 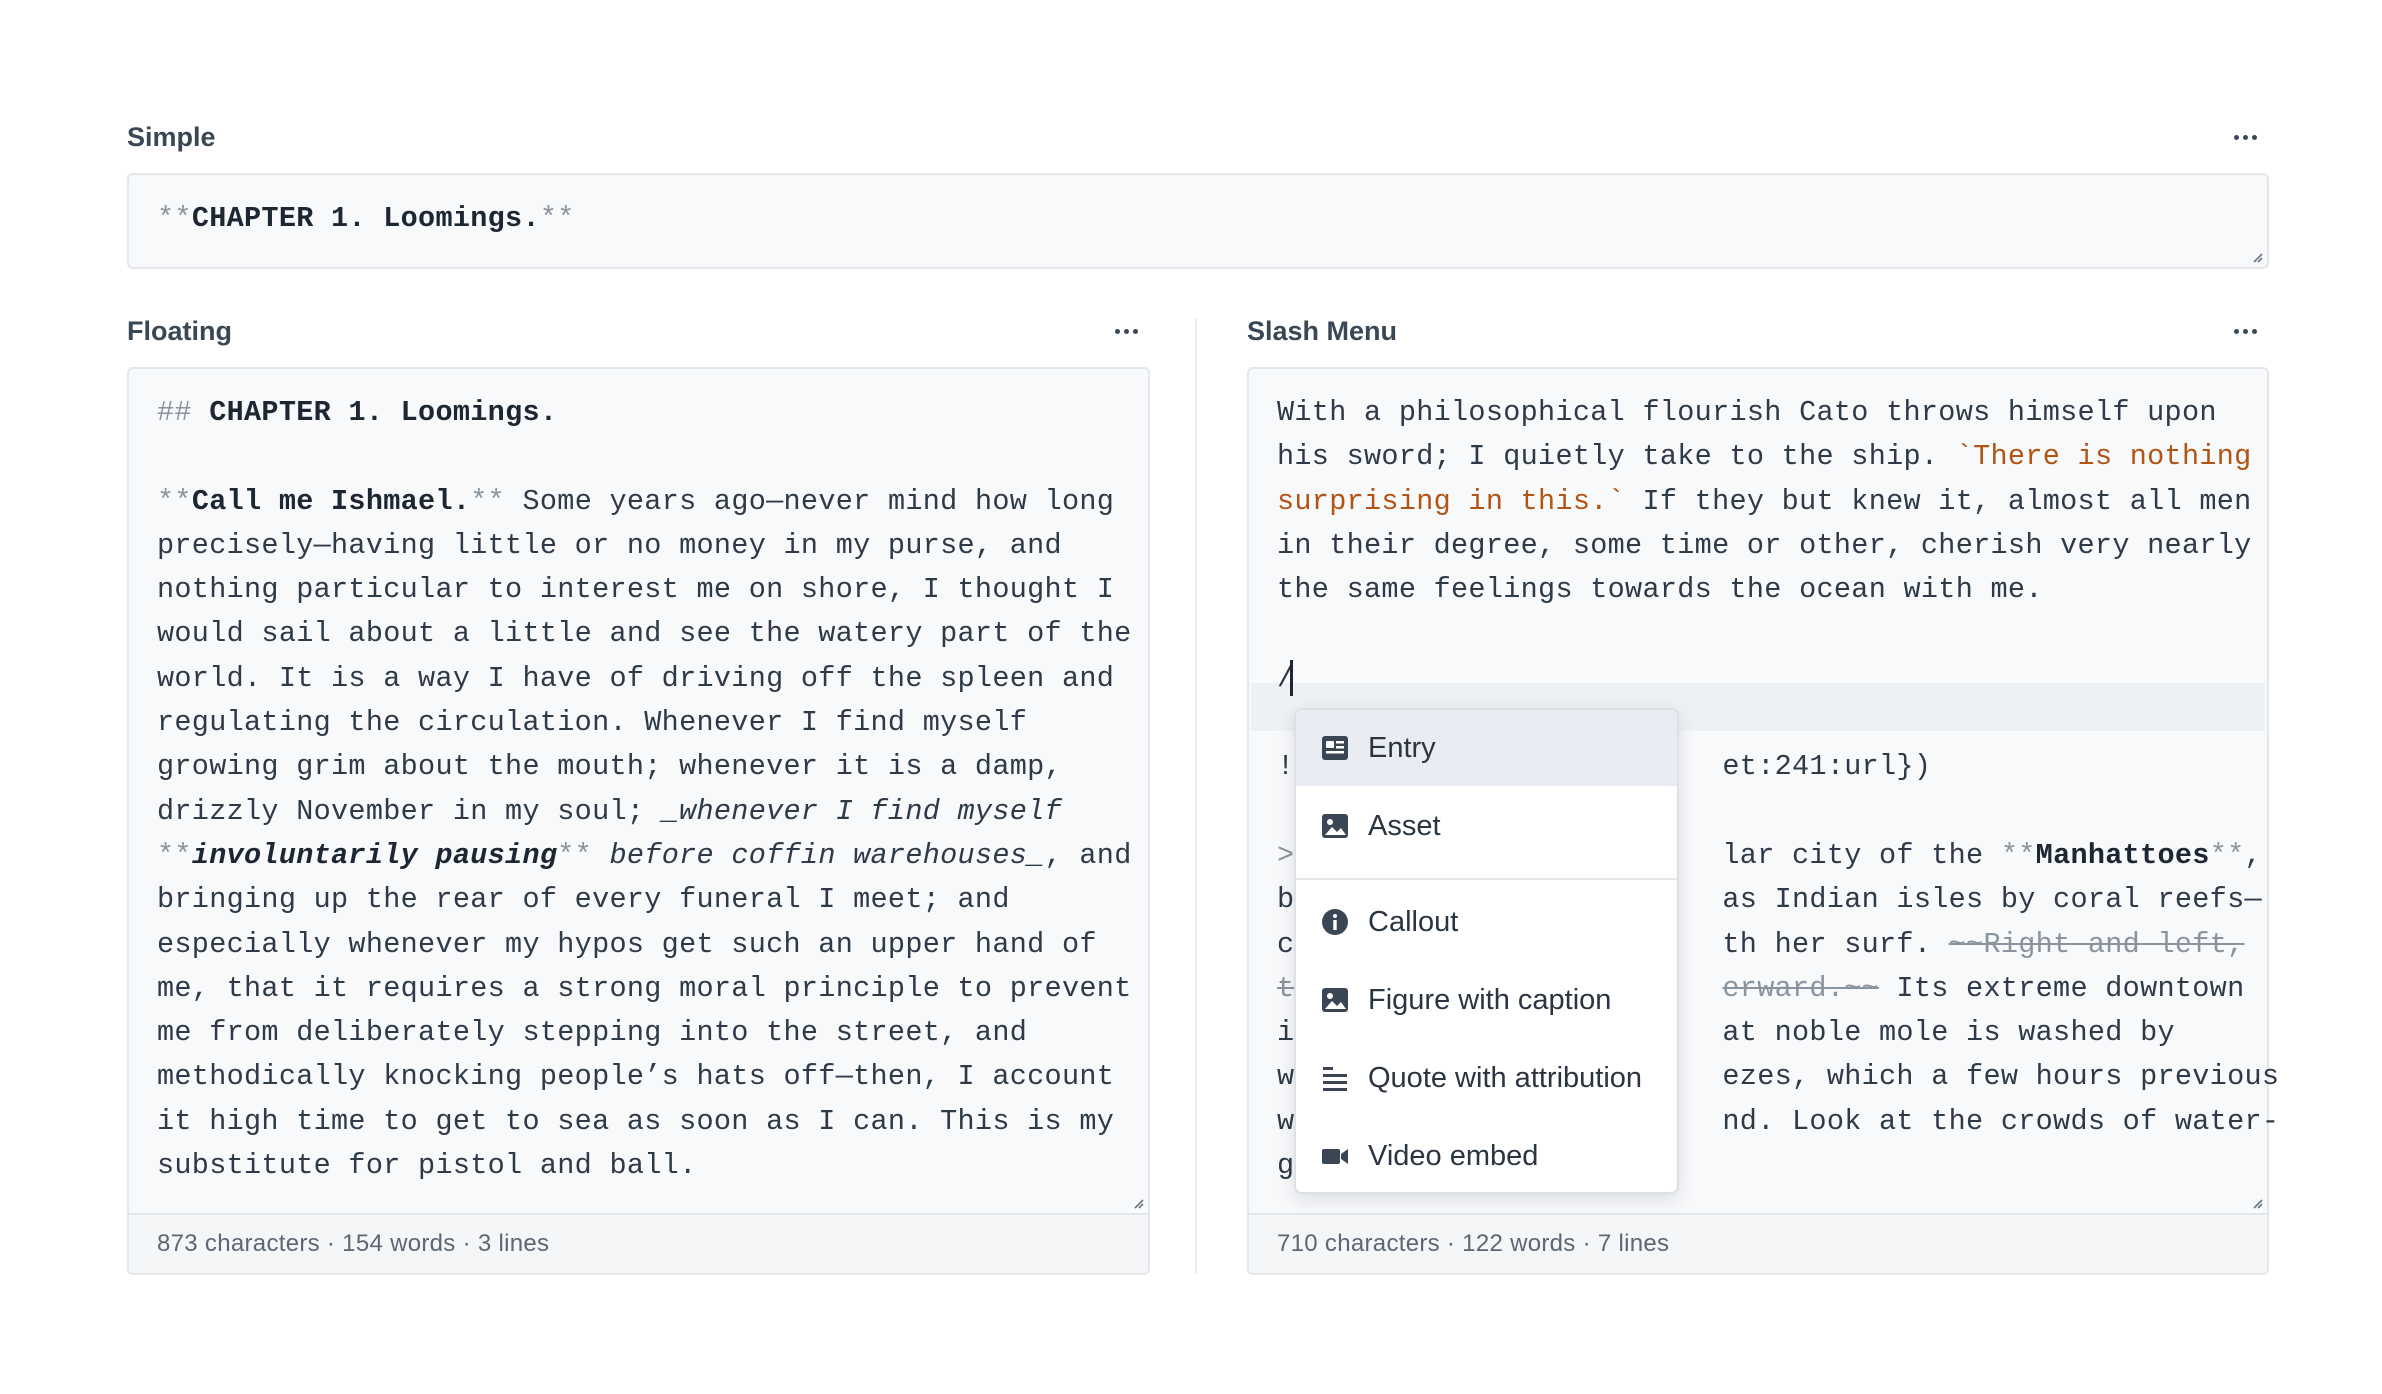 What do you see at coordinates (1335, 922) in the screenshot?
I see `info-icon` at bounding box center [1335, 922].